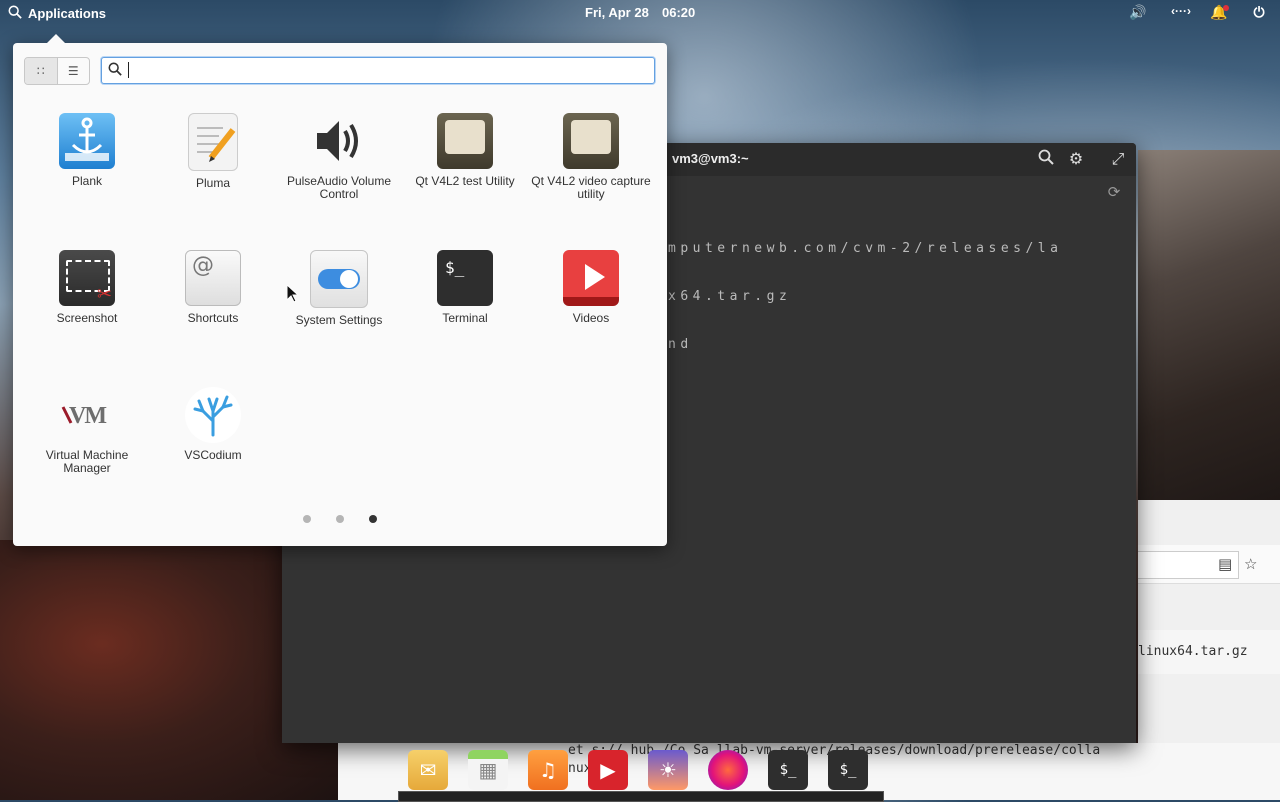  I want to click on search-input, so click(385, 70).